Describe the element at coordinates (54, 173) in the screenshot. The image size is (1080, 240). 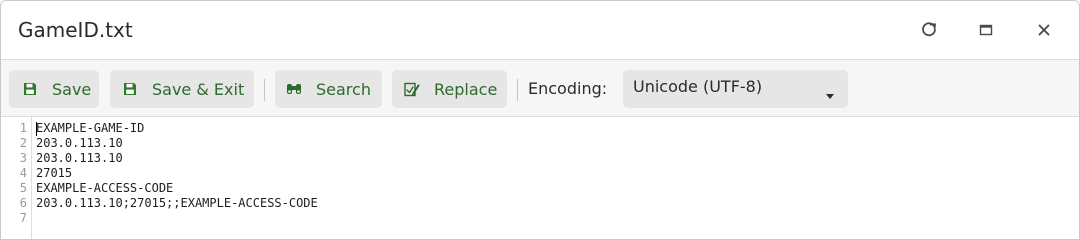
I see `text-line: 27015` at that location.